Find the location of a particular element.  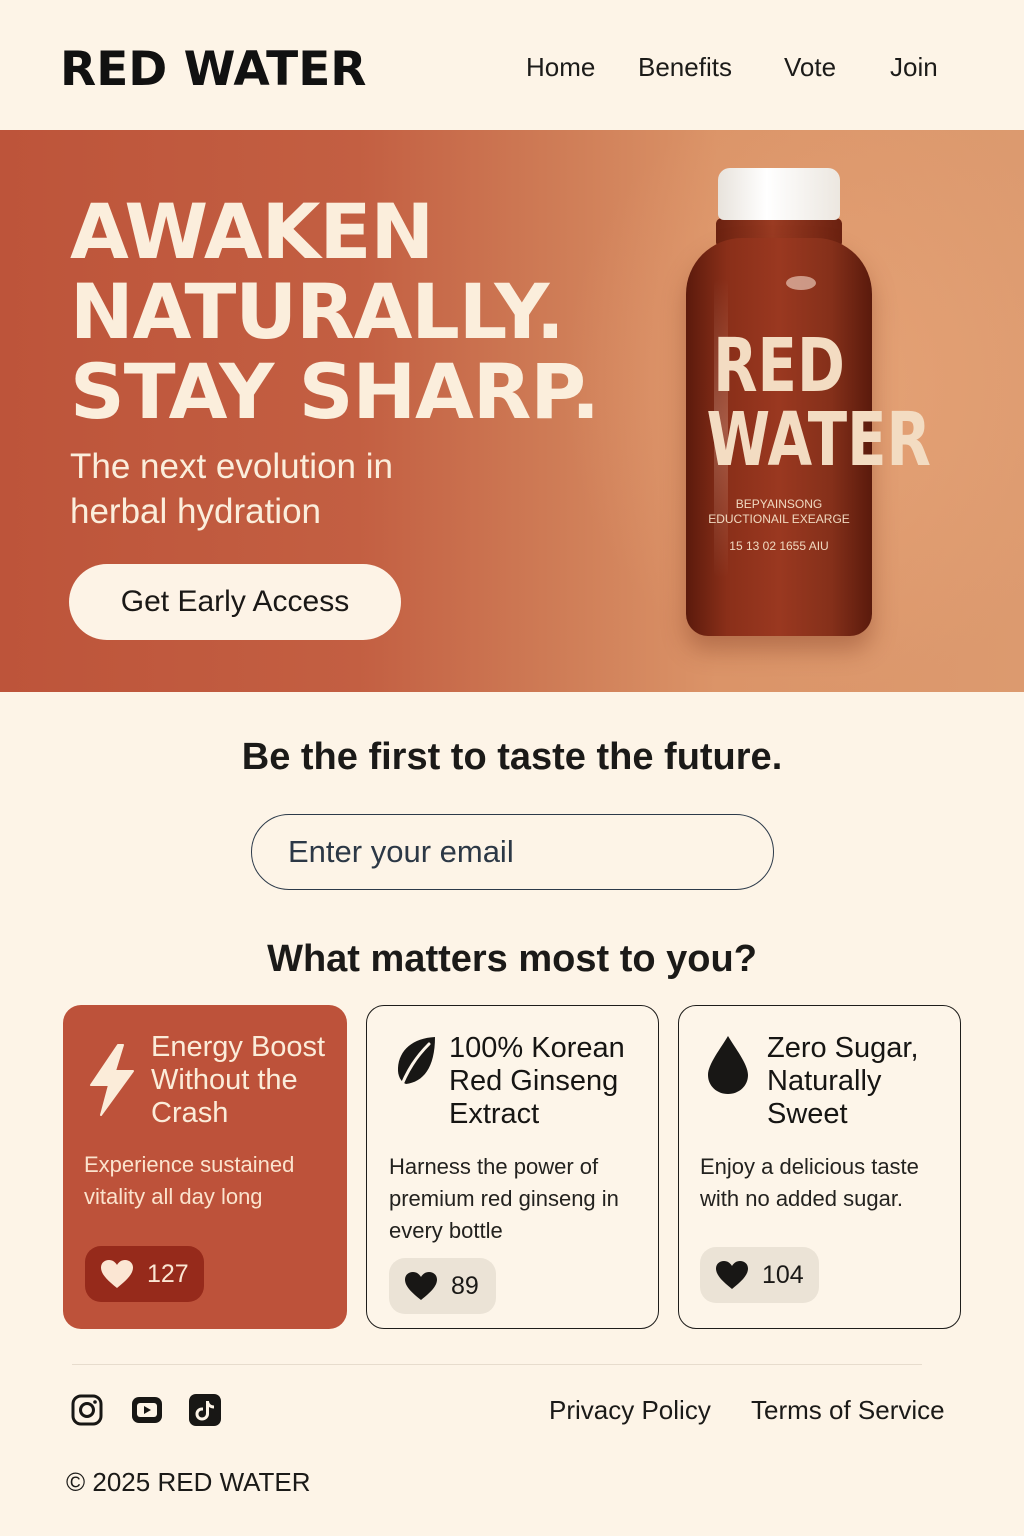

youtube-icon is located at coordinates (147, 1410).